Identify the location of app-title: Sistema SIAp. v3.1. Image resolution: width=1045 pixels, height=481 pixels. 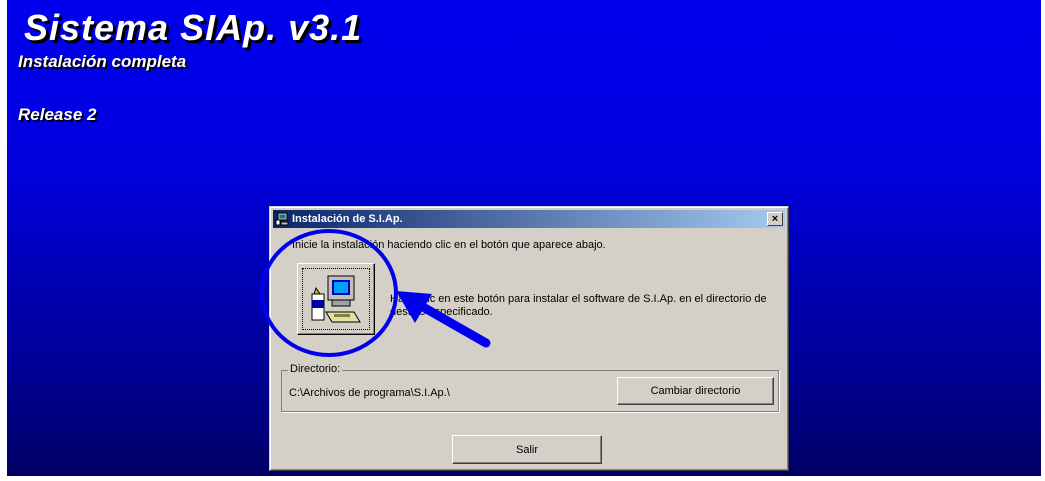
(193, 27).